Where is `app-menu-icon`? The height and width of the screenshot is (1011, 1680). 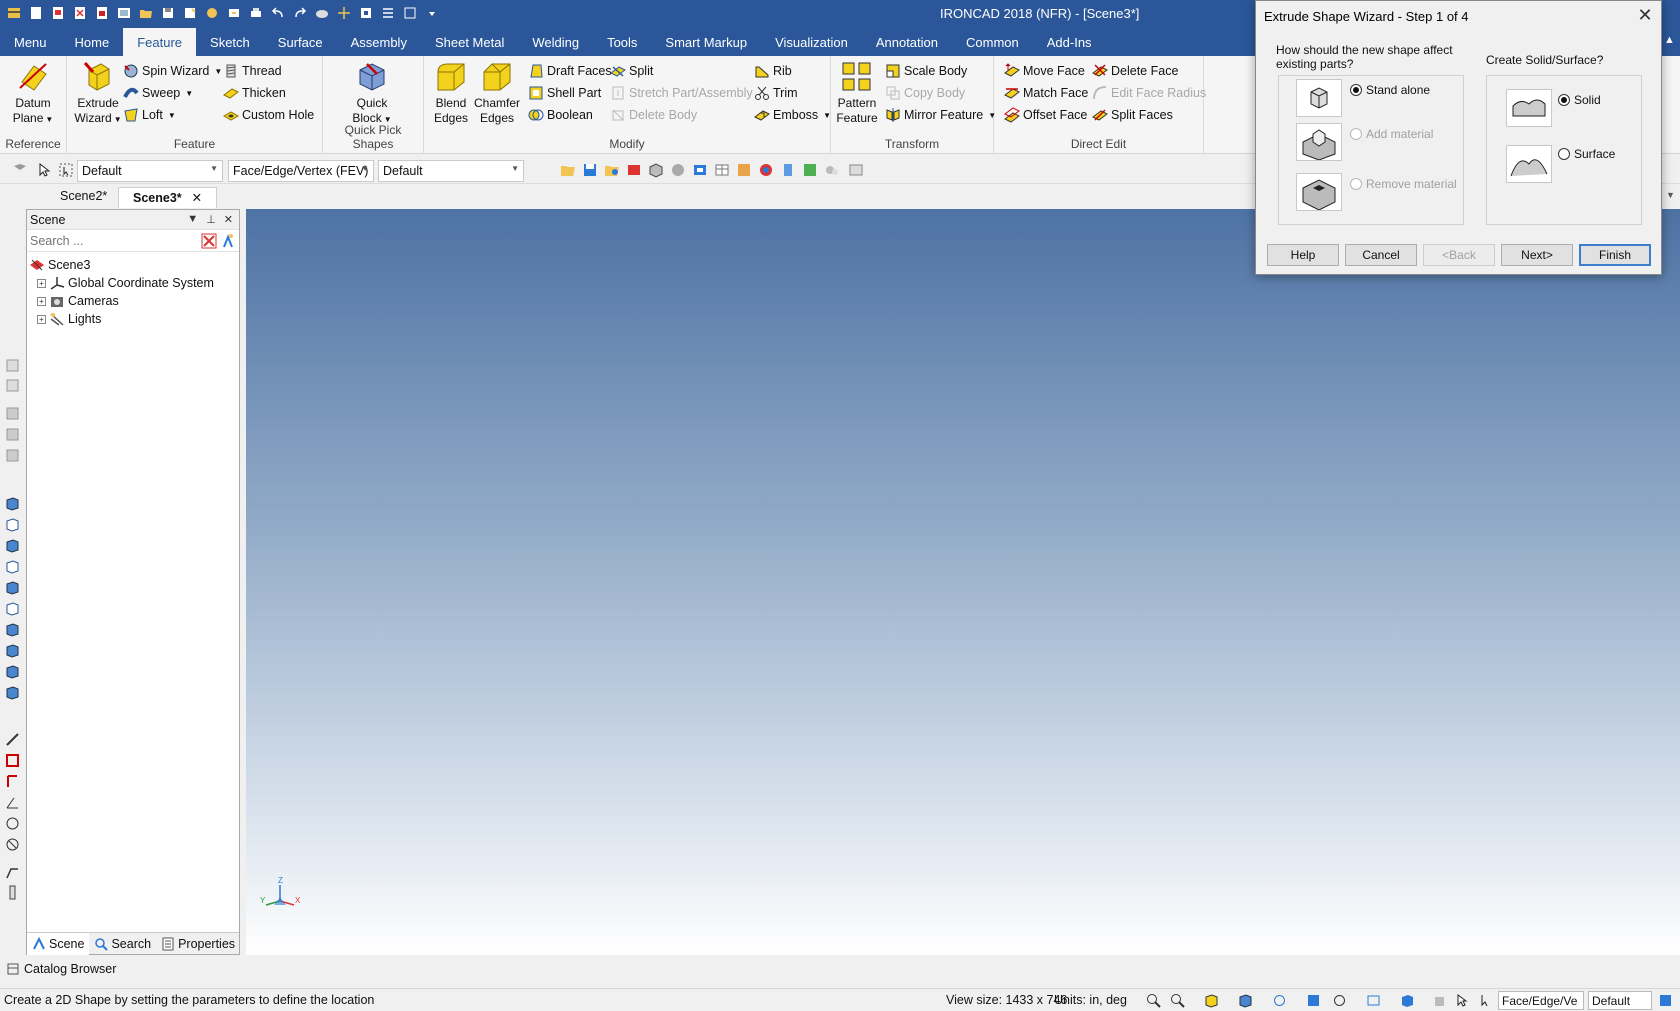 app-menu-icon is located at coordinates (14, 13).